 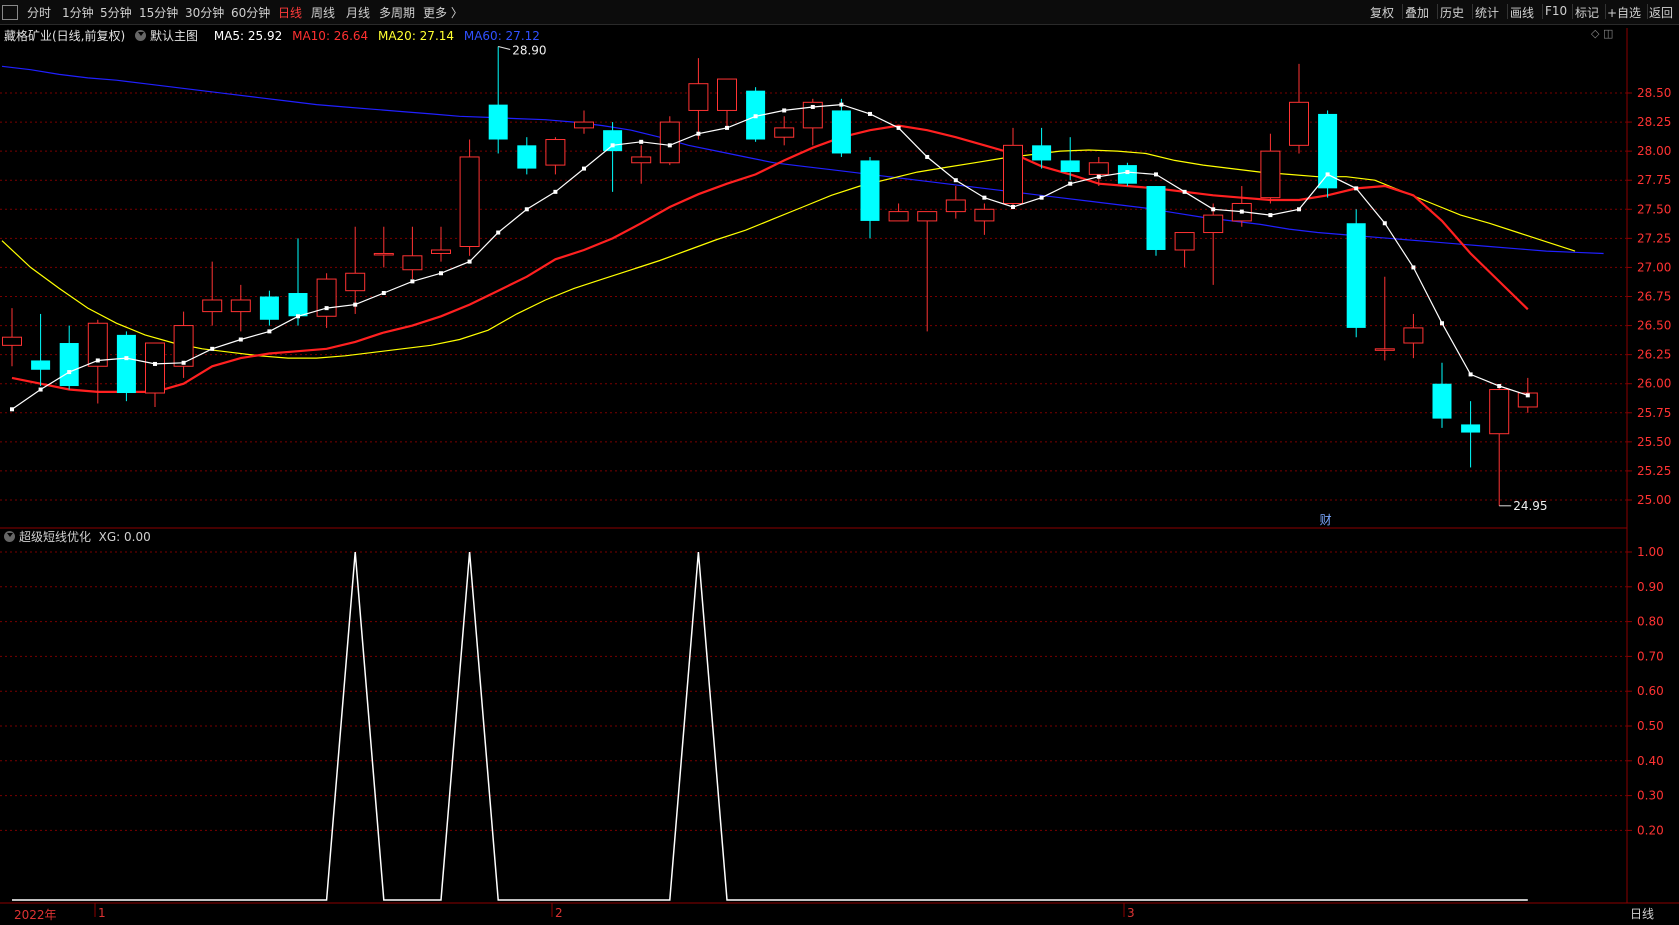 I want to click on add-watchlist-button: +自选, so click(x=1624, y=12).